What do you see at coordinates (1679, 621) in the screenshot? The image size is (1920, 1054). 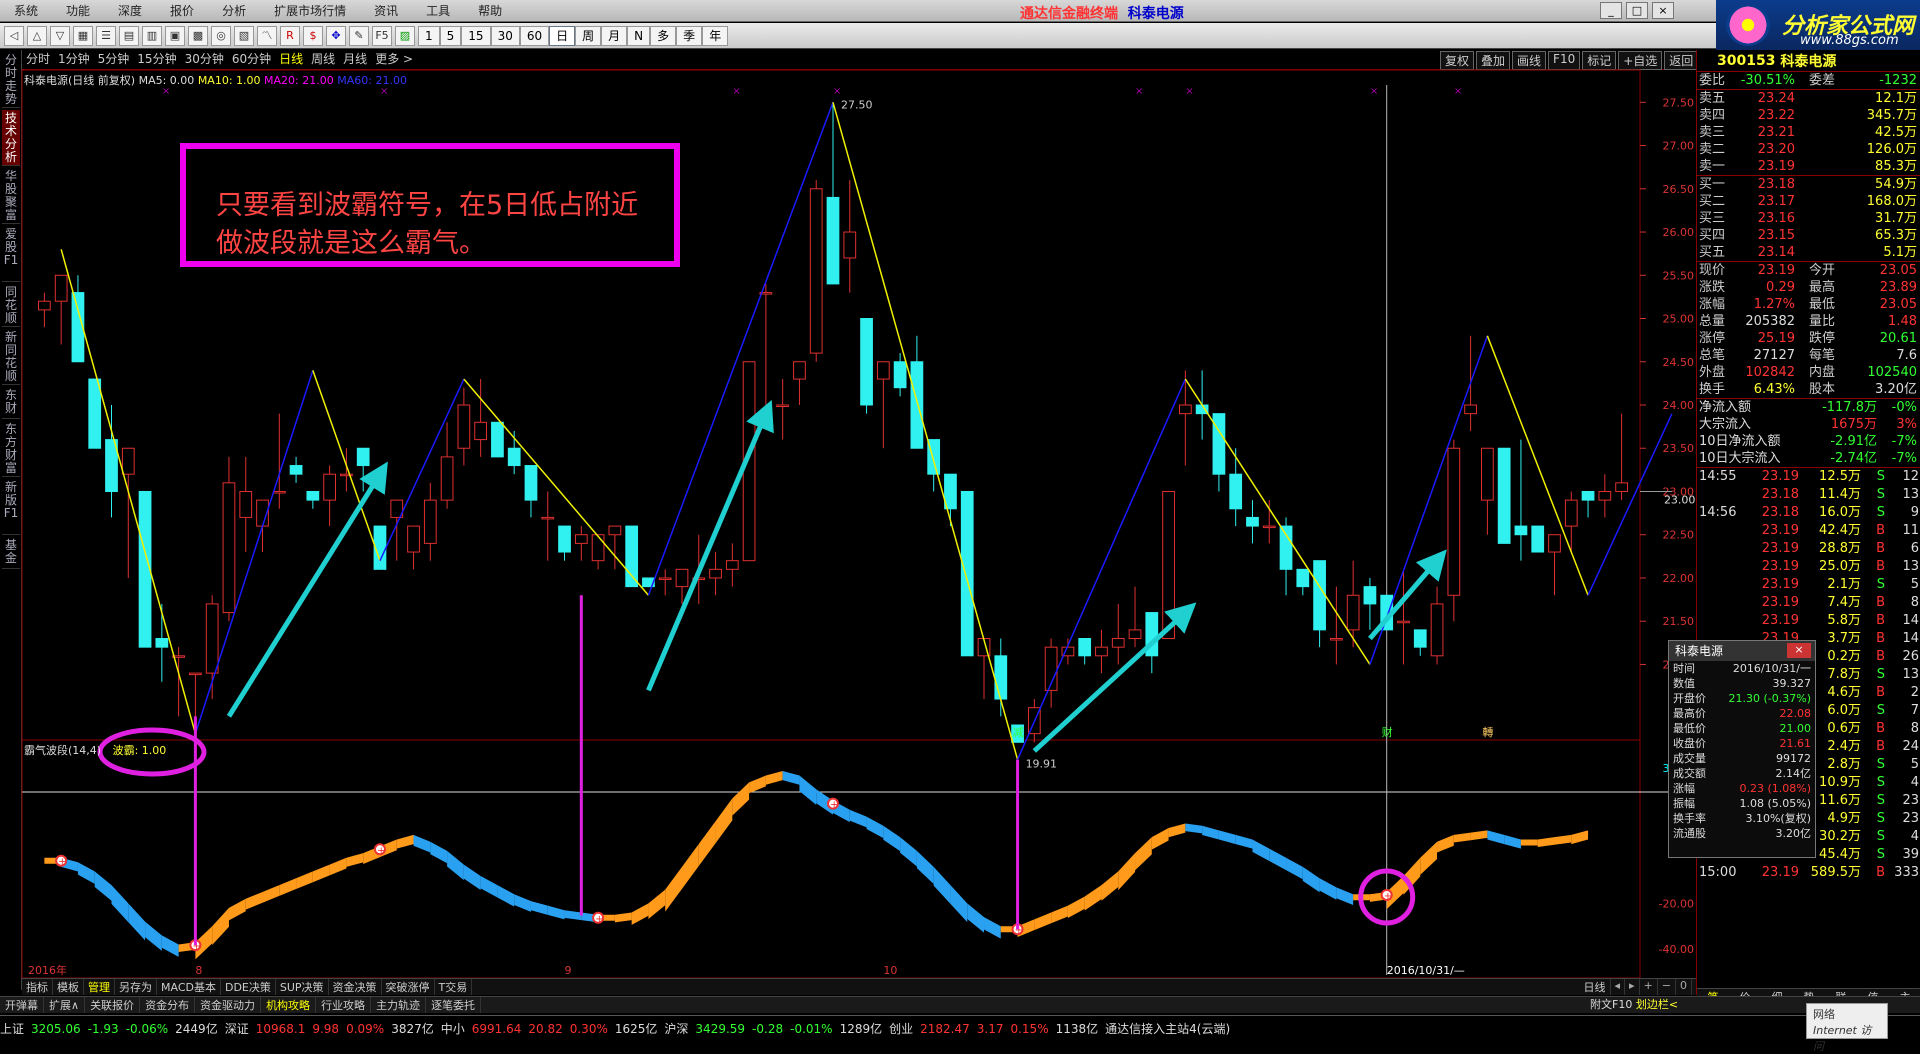 I see `price-axis-label: 21.50` at bounding box center [1679, 621].